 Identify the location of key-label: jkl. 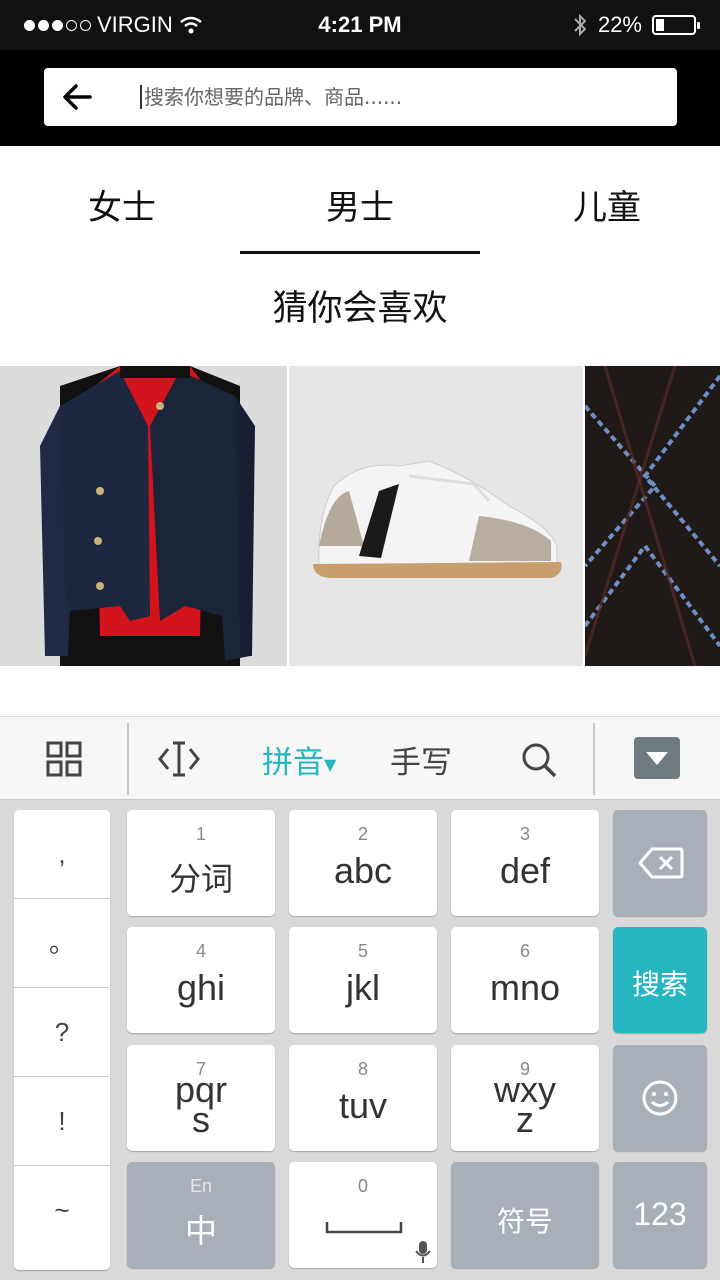
(363, 987).